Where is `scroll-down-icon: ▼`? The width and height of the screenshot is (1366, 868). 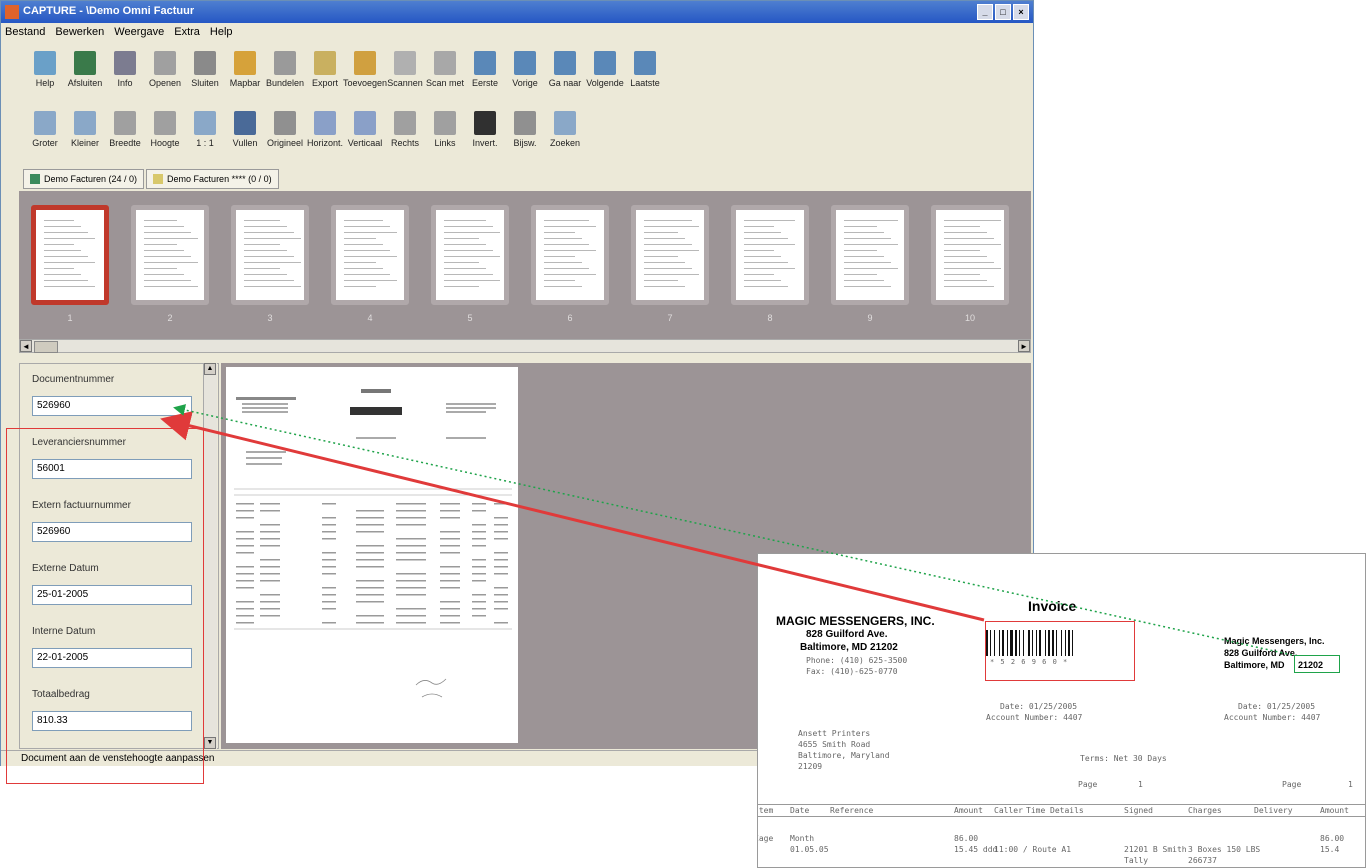
scroll-down-icon: ▼ is located at coordinates (210, 743).